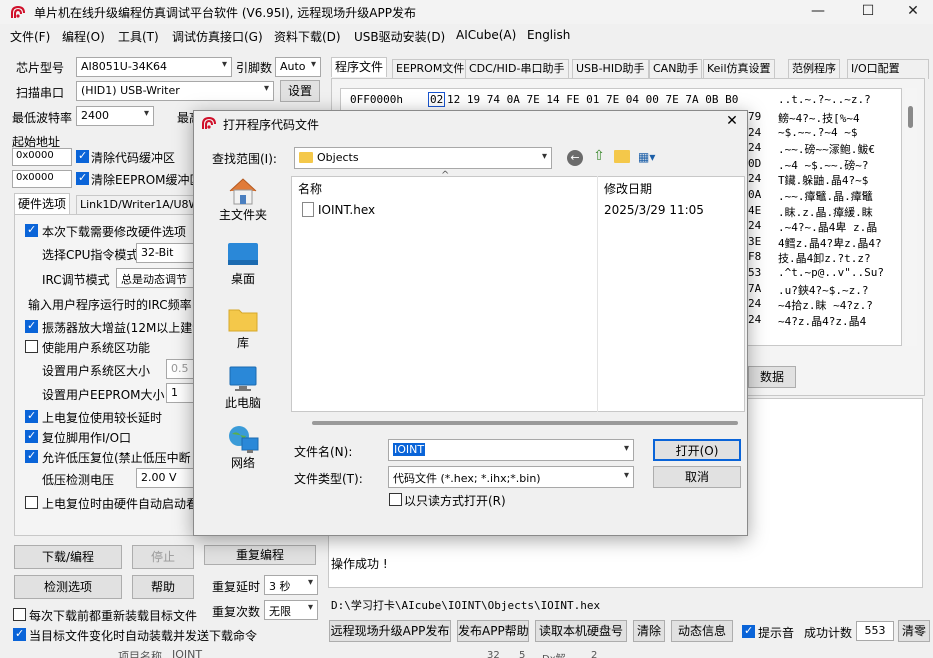  I want to click on filetype-select: 代码文件 (*.hex; *.ihx;*.bin) ▾, so click(511, 477).